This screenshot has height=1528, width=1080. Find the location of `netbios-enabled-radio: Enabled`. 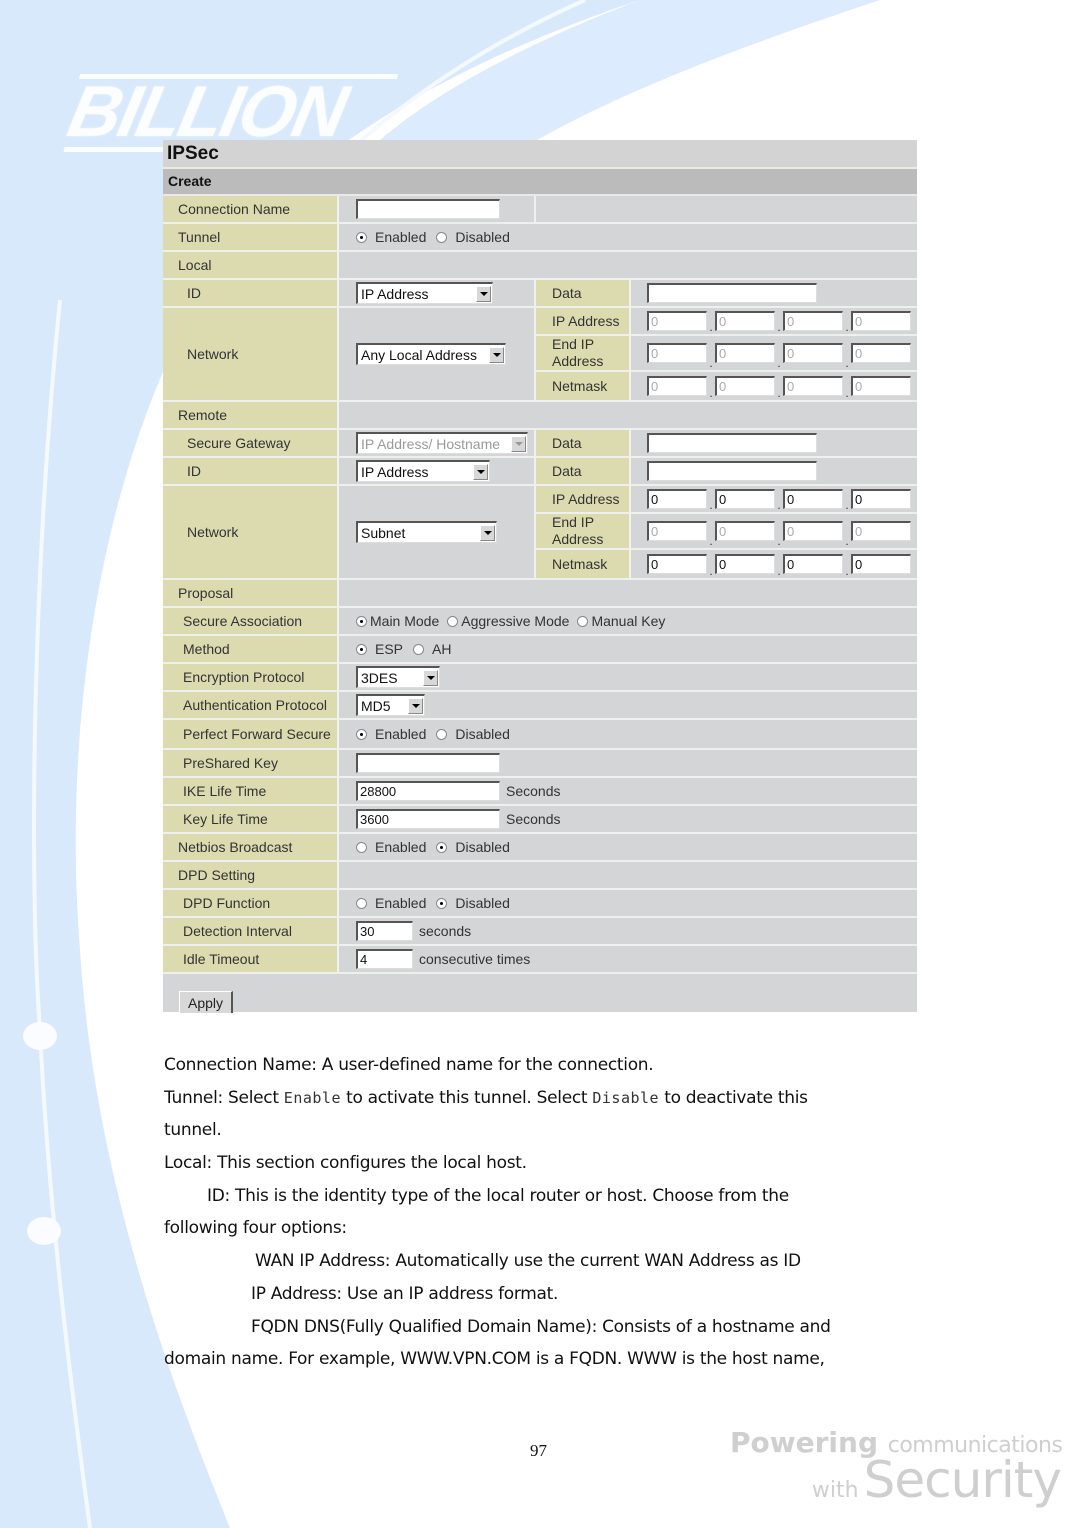

netbios-enabled-radio: Enabled is located at coordinates (391, 847).